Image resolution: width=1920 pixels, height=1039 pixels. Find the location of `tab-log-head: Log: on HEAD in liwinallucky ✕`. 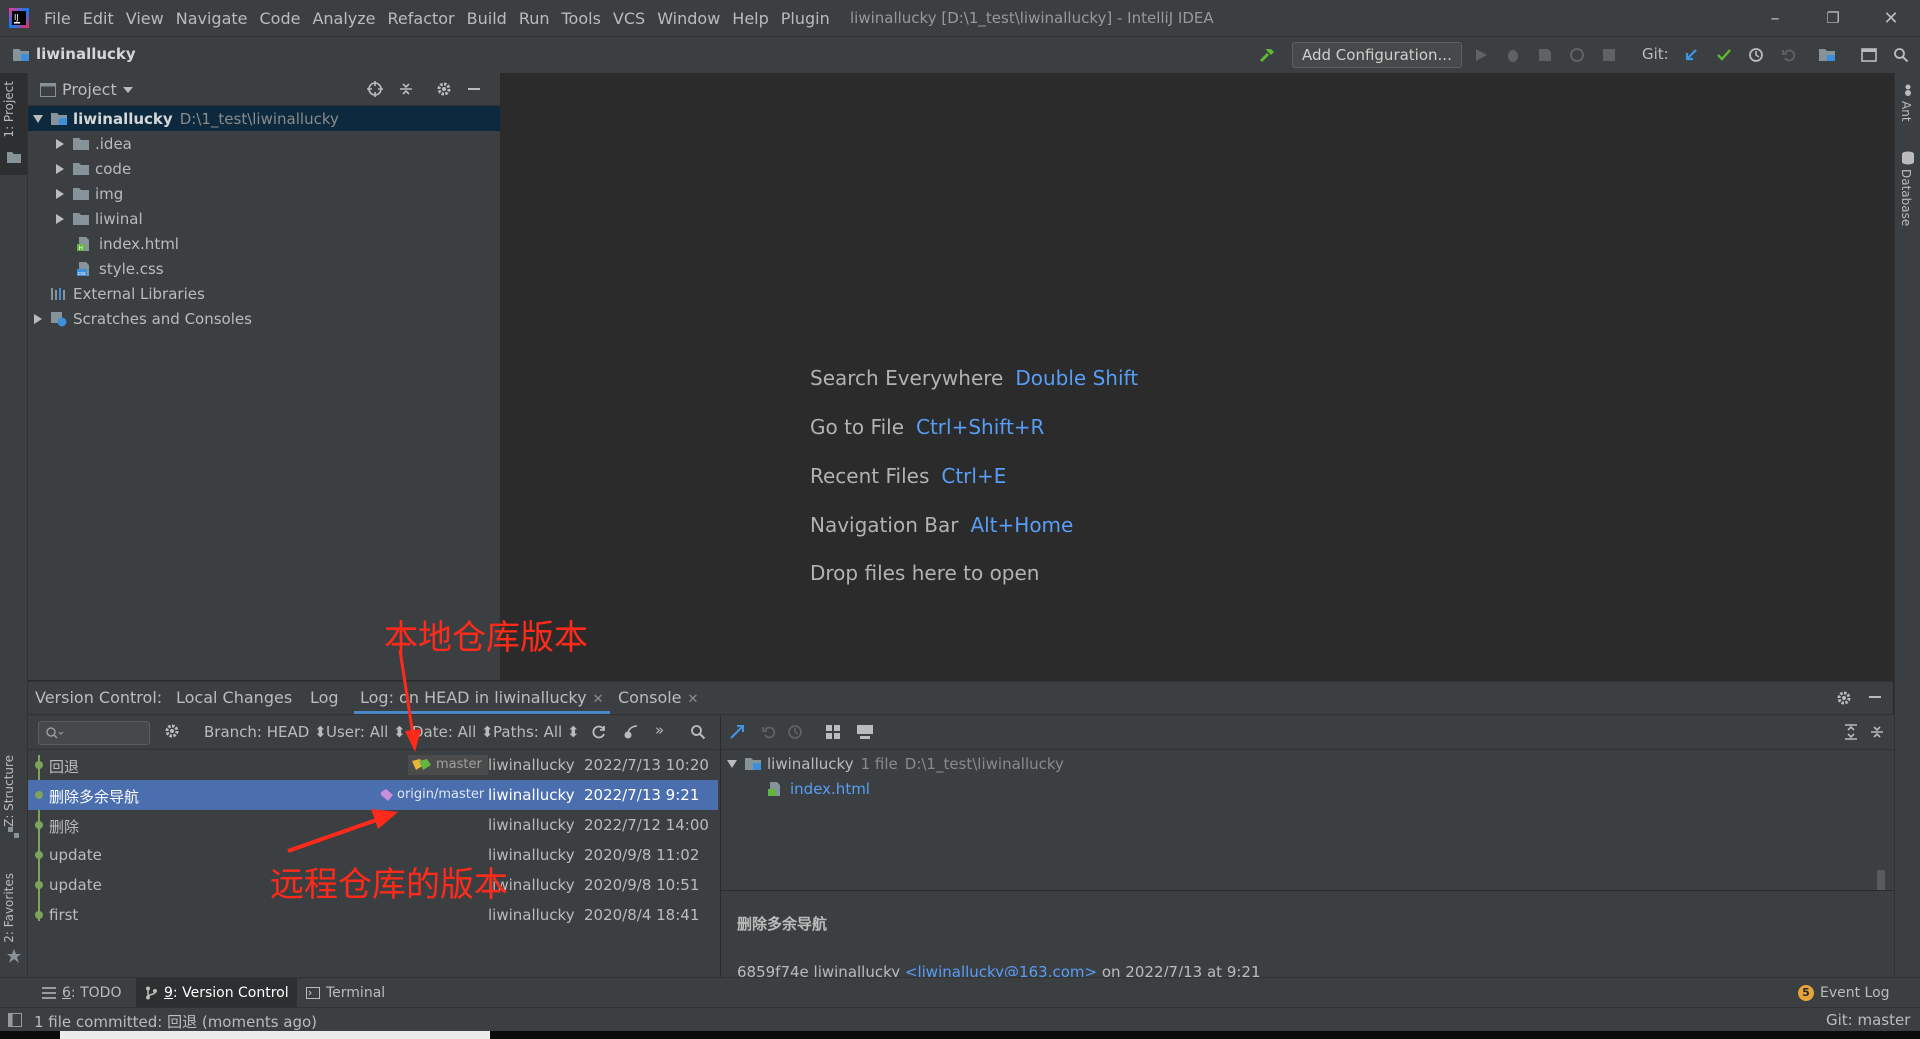

tab-log-head: Log: on HEAD in liwinallucky ✕ is located at coordinates (482, 698).